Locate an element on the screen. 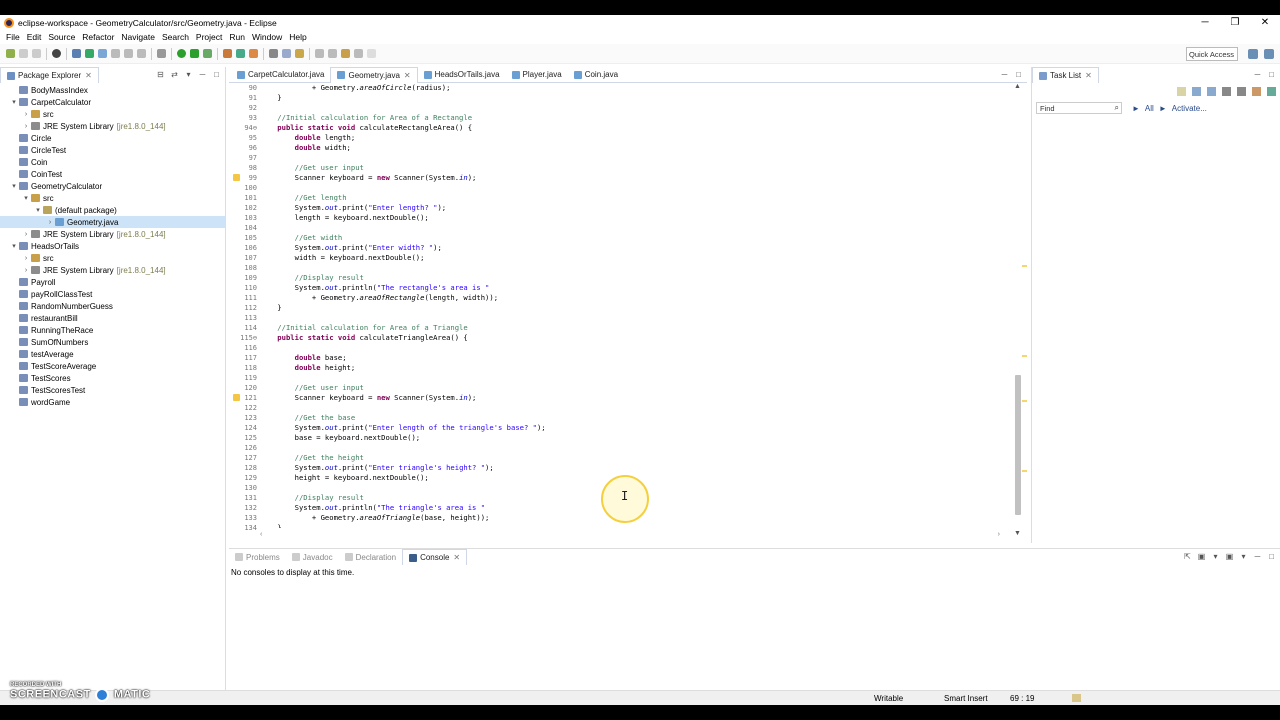 This screenshot has height=720, width=1280. prev-annotation-icon is located at coordinates (332, 53).